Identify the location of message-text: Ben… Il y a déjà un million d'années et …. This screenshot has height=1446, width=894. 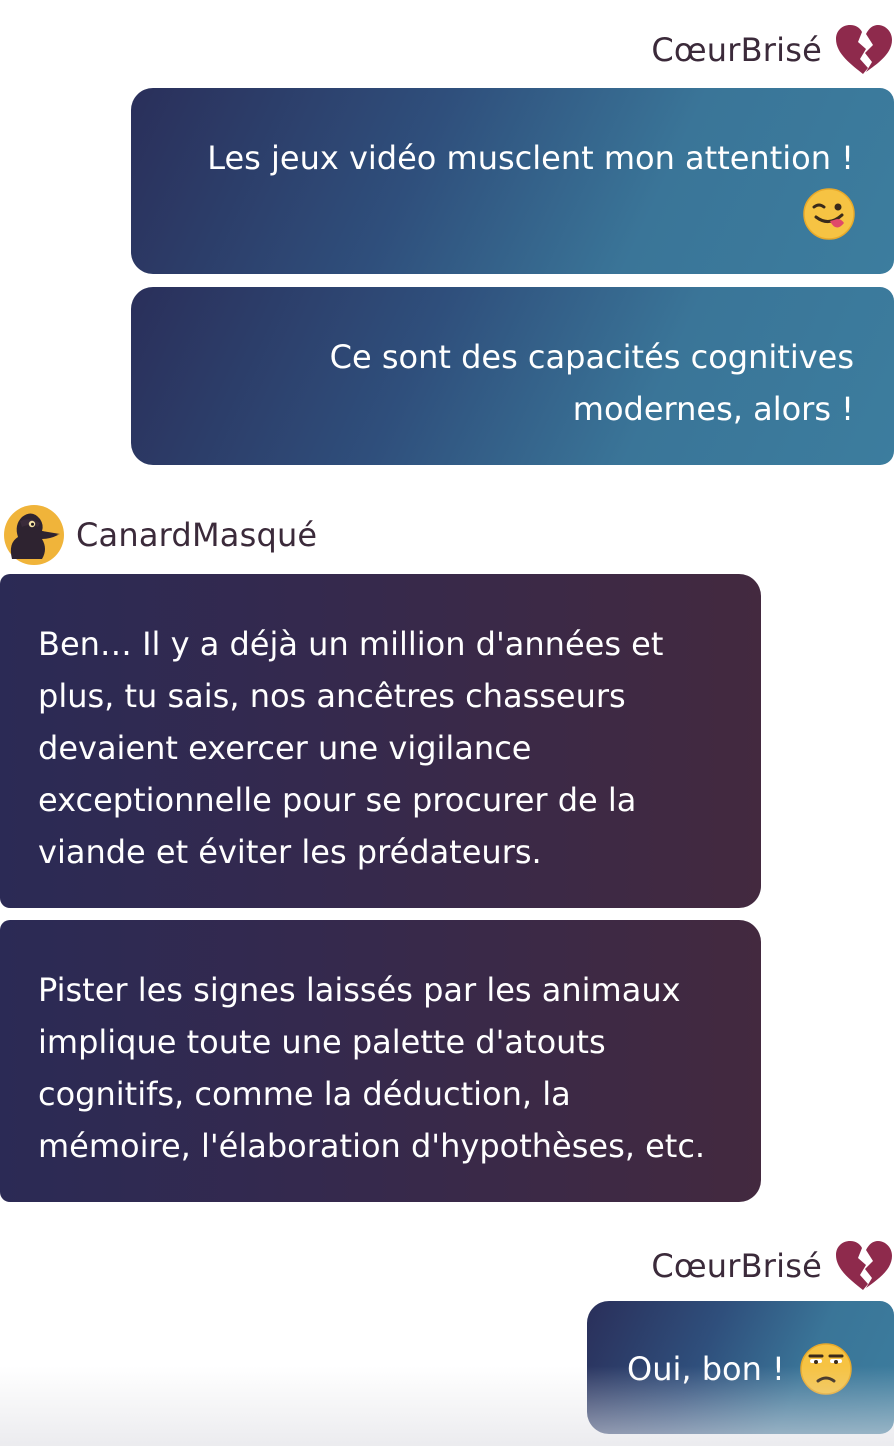
(351, 748).